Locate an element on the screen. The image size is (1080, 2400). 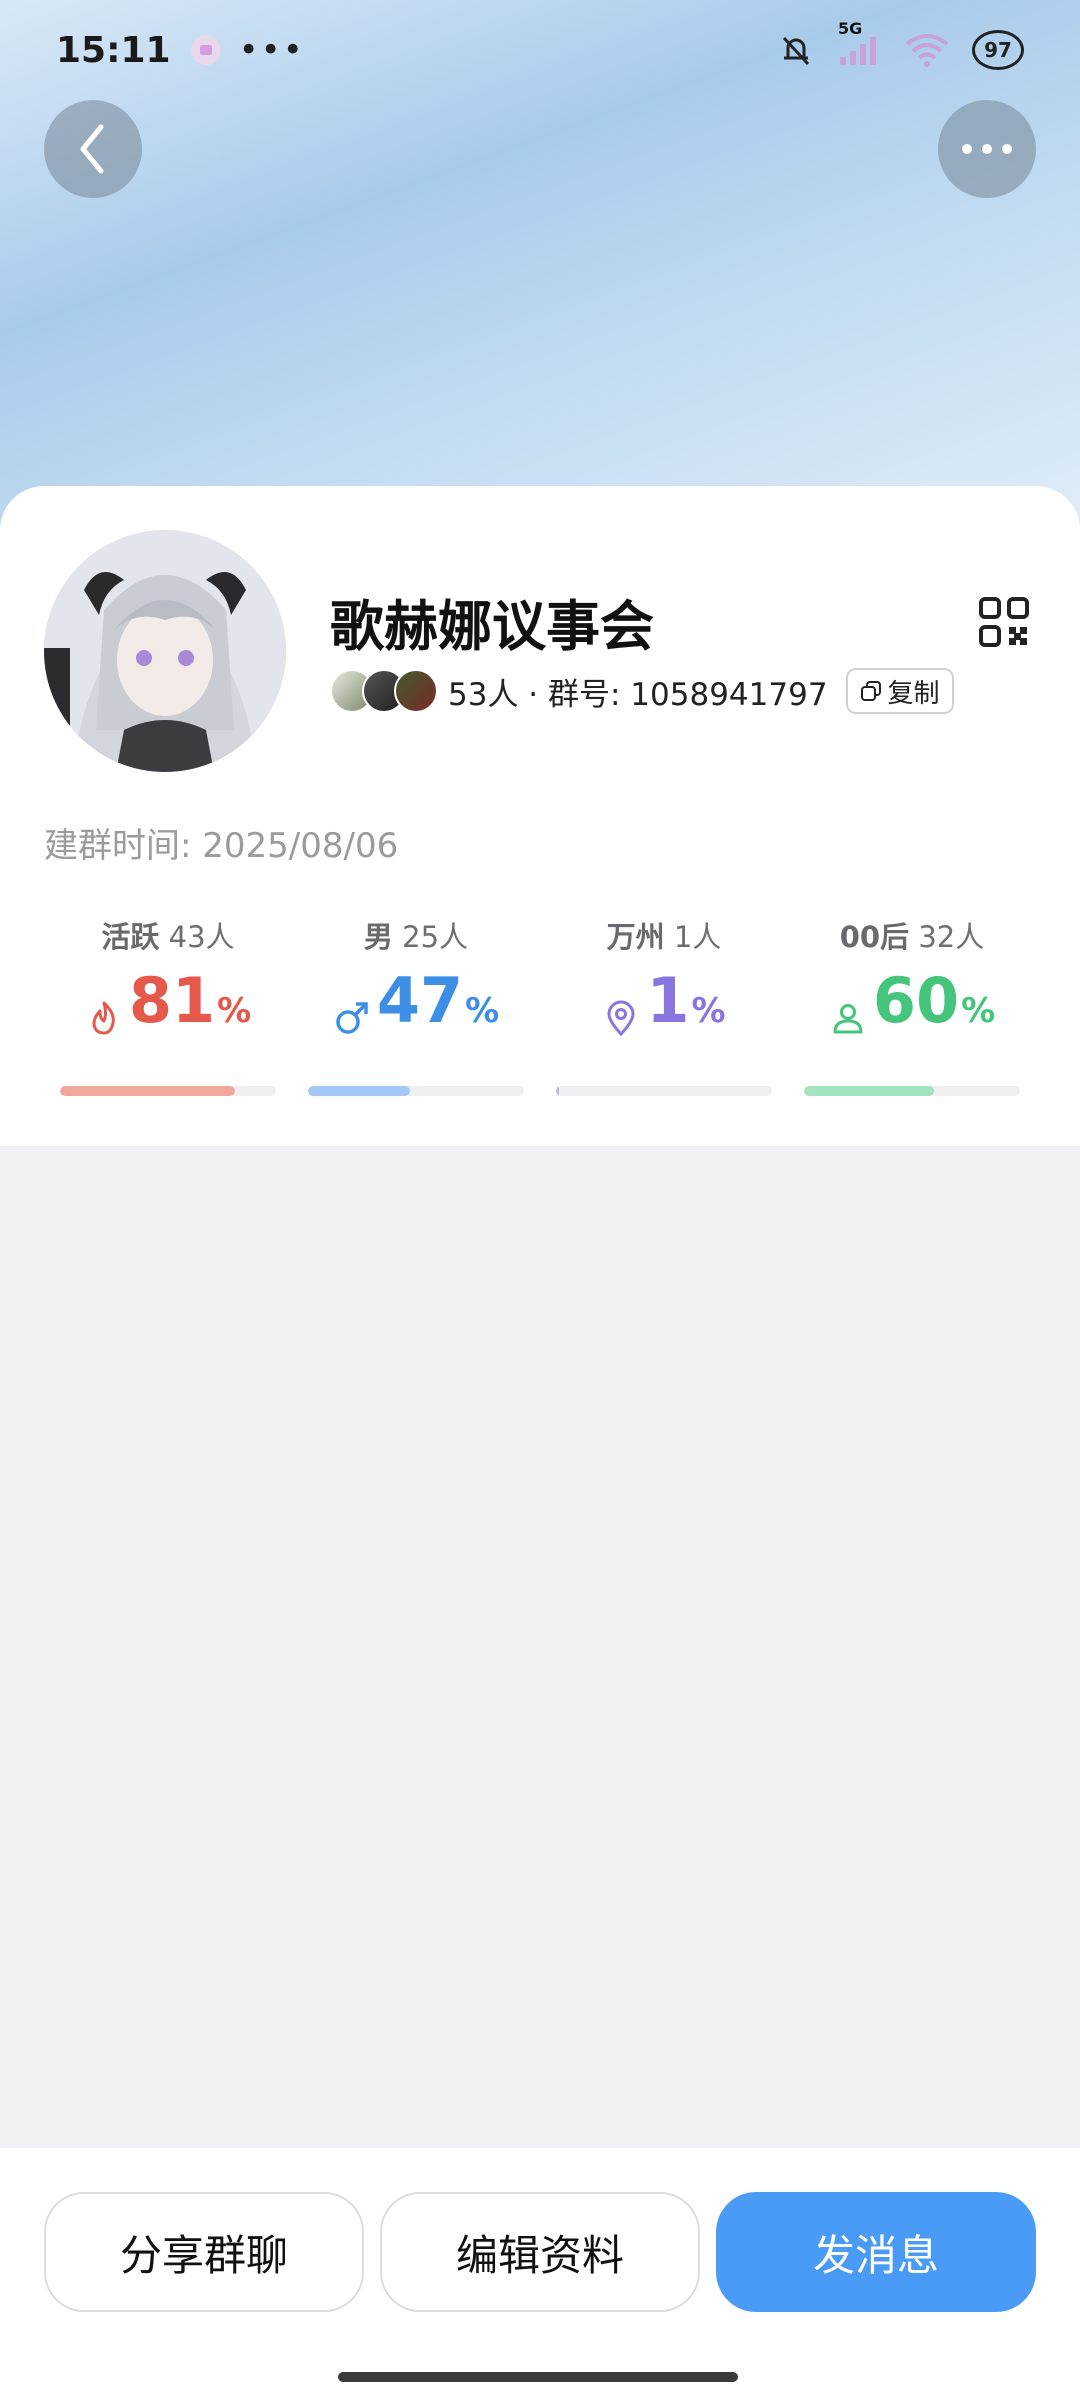
stat-label: 男 is located at coordinates (378, 937).